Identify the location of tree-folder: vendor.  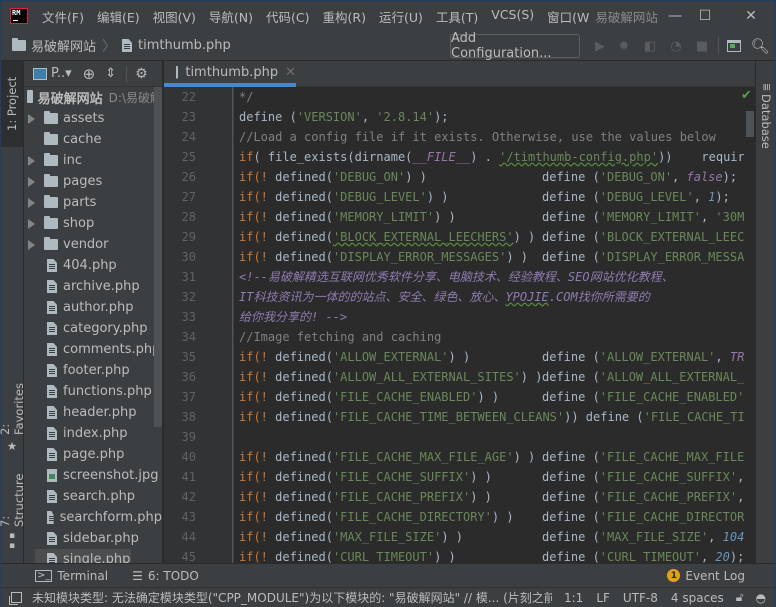
(93, 244).